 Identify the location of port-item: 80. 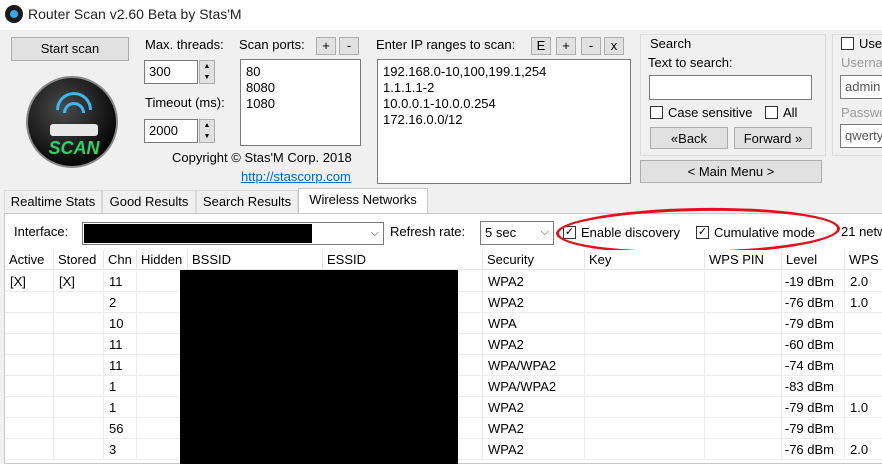
(253, 71).